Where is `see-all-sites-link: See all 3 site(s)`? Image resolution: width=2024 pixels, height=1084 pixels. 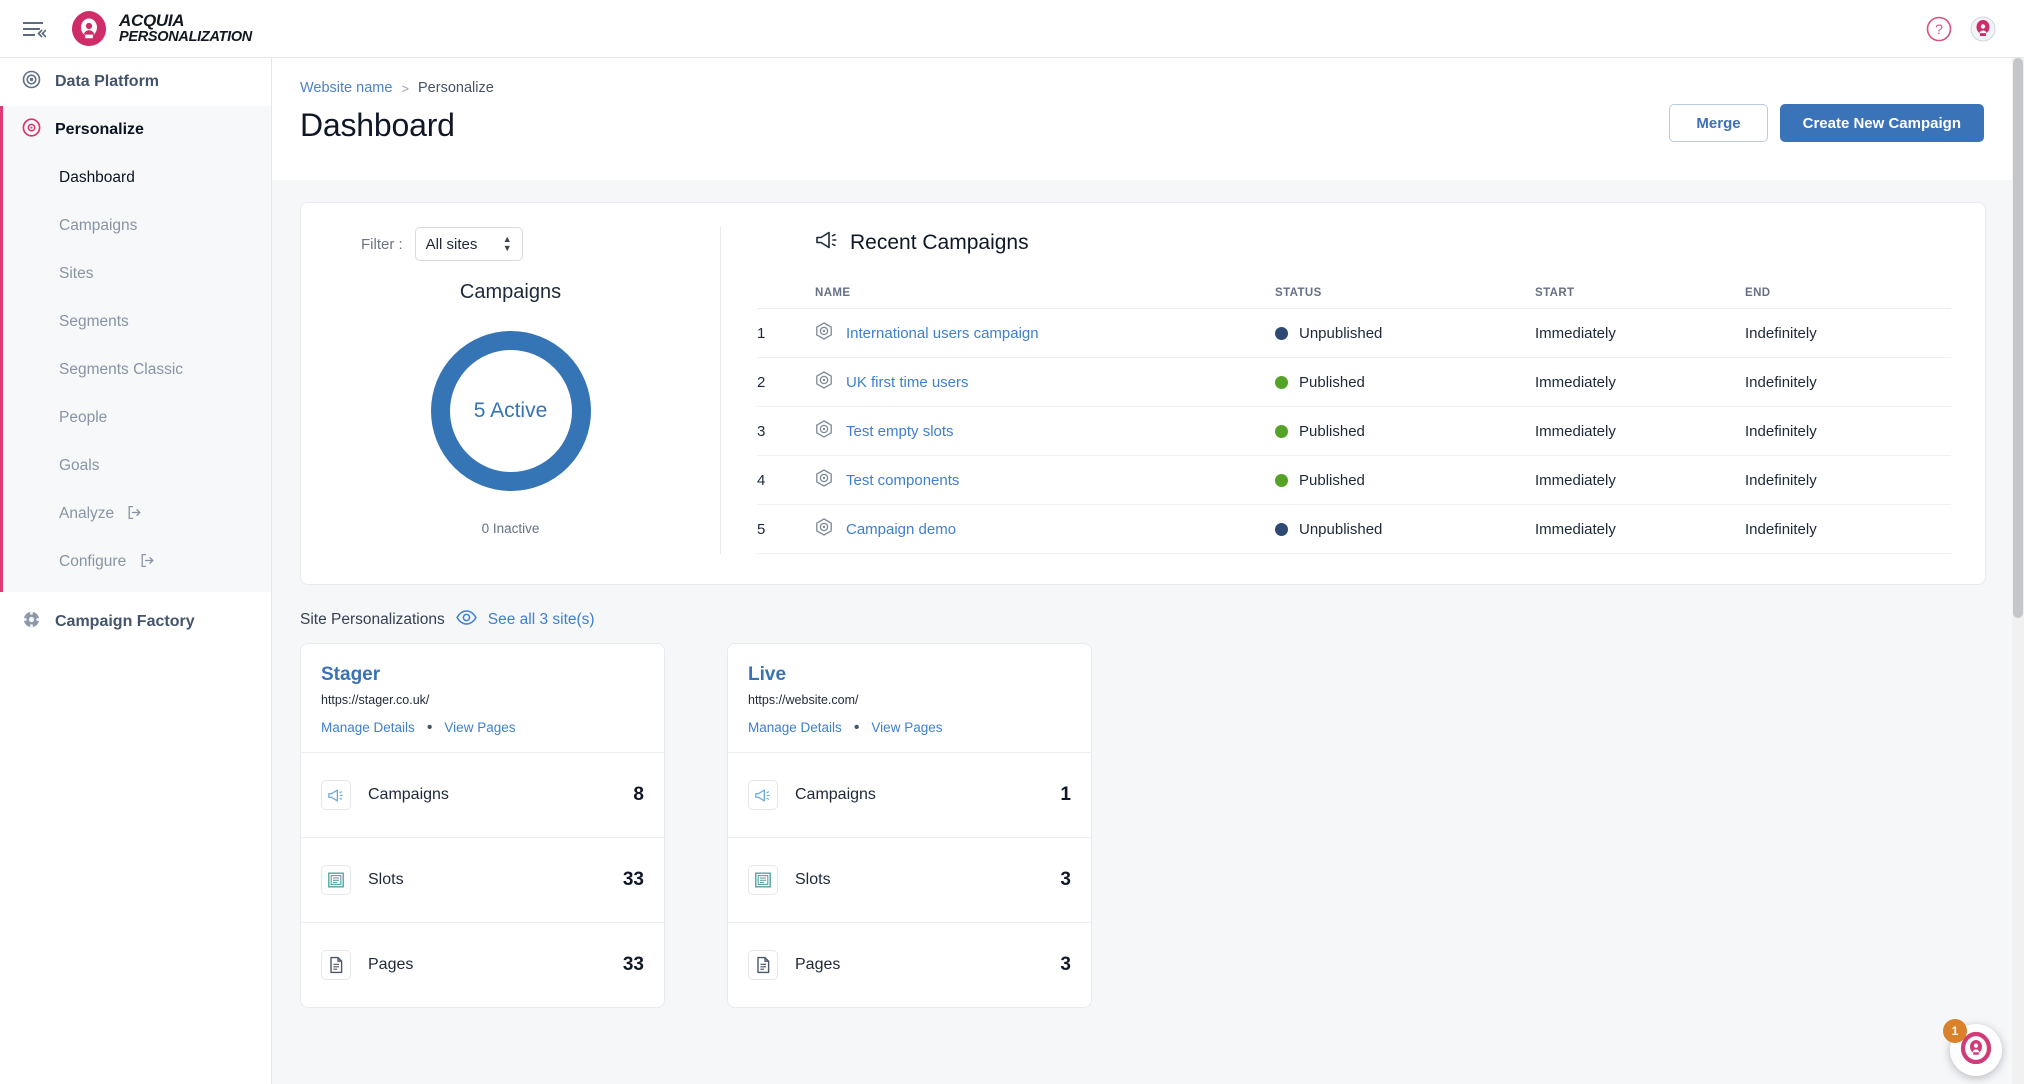 see-all-sites-link: See all 3 site(s) is located at coordinates (541, 620).